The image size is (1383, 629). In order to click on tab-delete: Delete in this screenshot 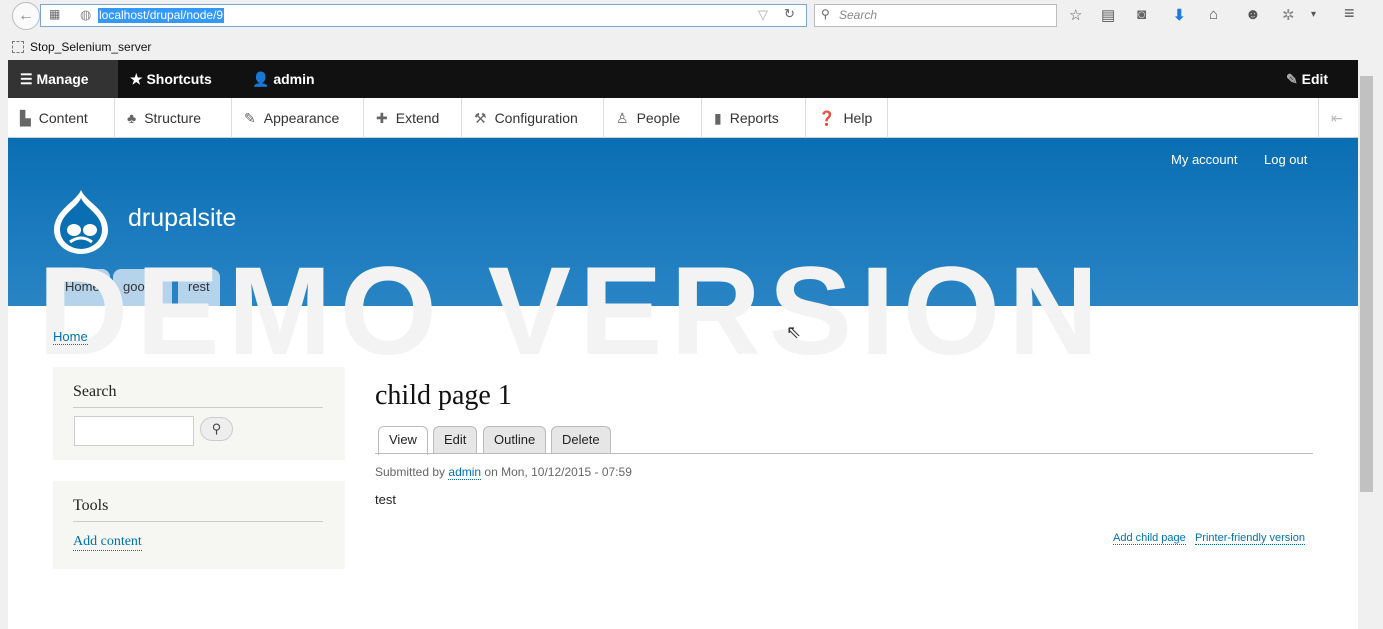, I will do `click(581, 440)`.